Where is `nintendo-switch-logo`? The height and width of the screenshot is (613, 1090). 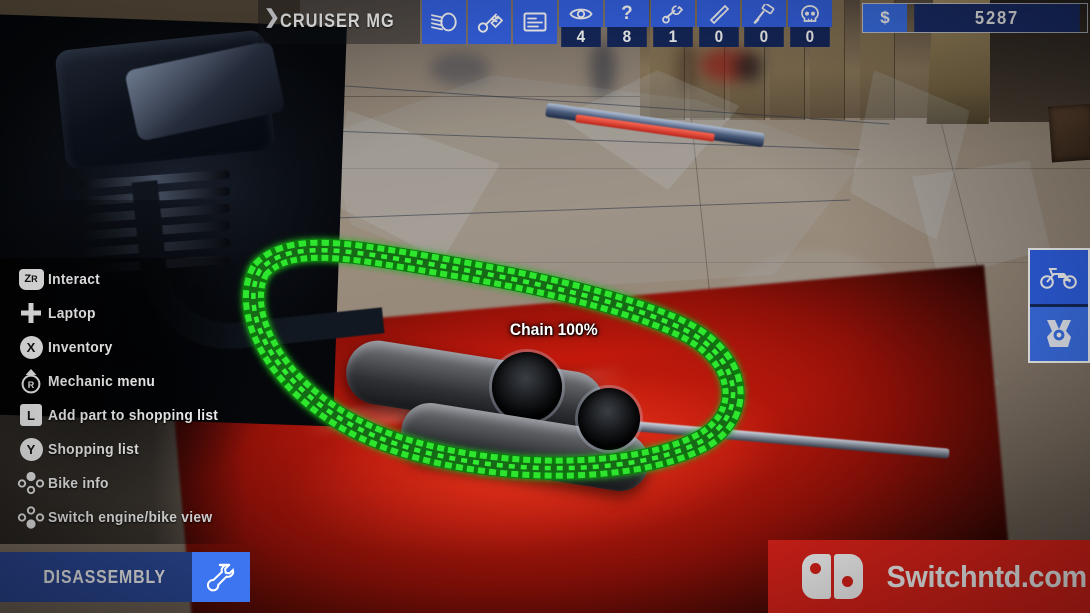
nintendo-switch-logo is located at coordinates (832, 576).